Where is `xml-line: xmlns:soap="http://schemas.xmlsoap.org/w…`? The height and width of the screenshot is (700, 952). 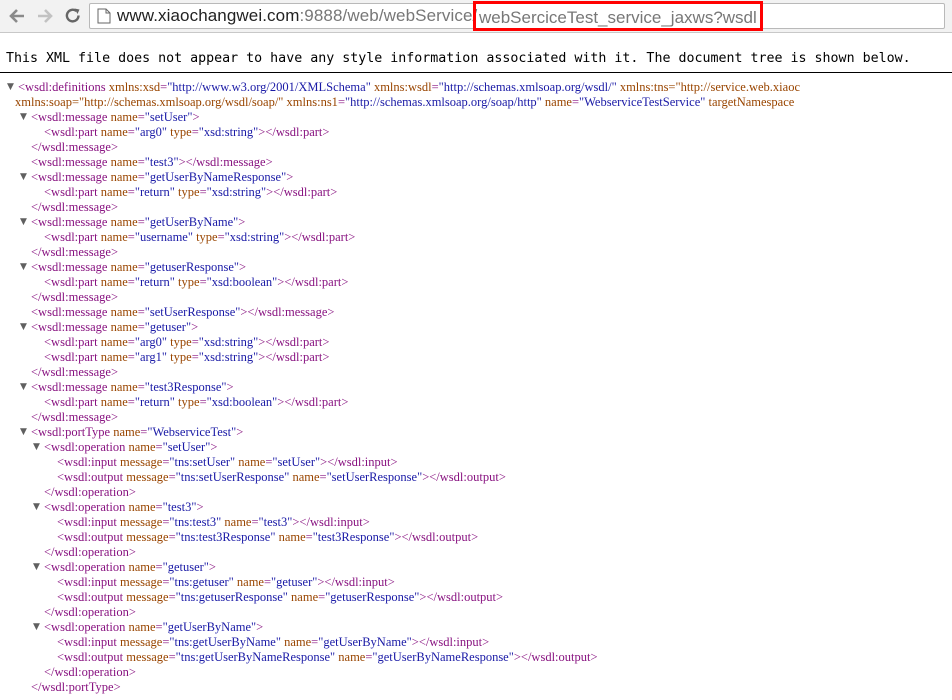
xml-line: xmlns:soap="http://schemas.xmlsoap.org/w… is located at coordinates (476, 102).